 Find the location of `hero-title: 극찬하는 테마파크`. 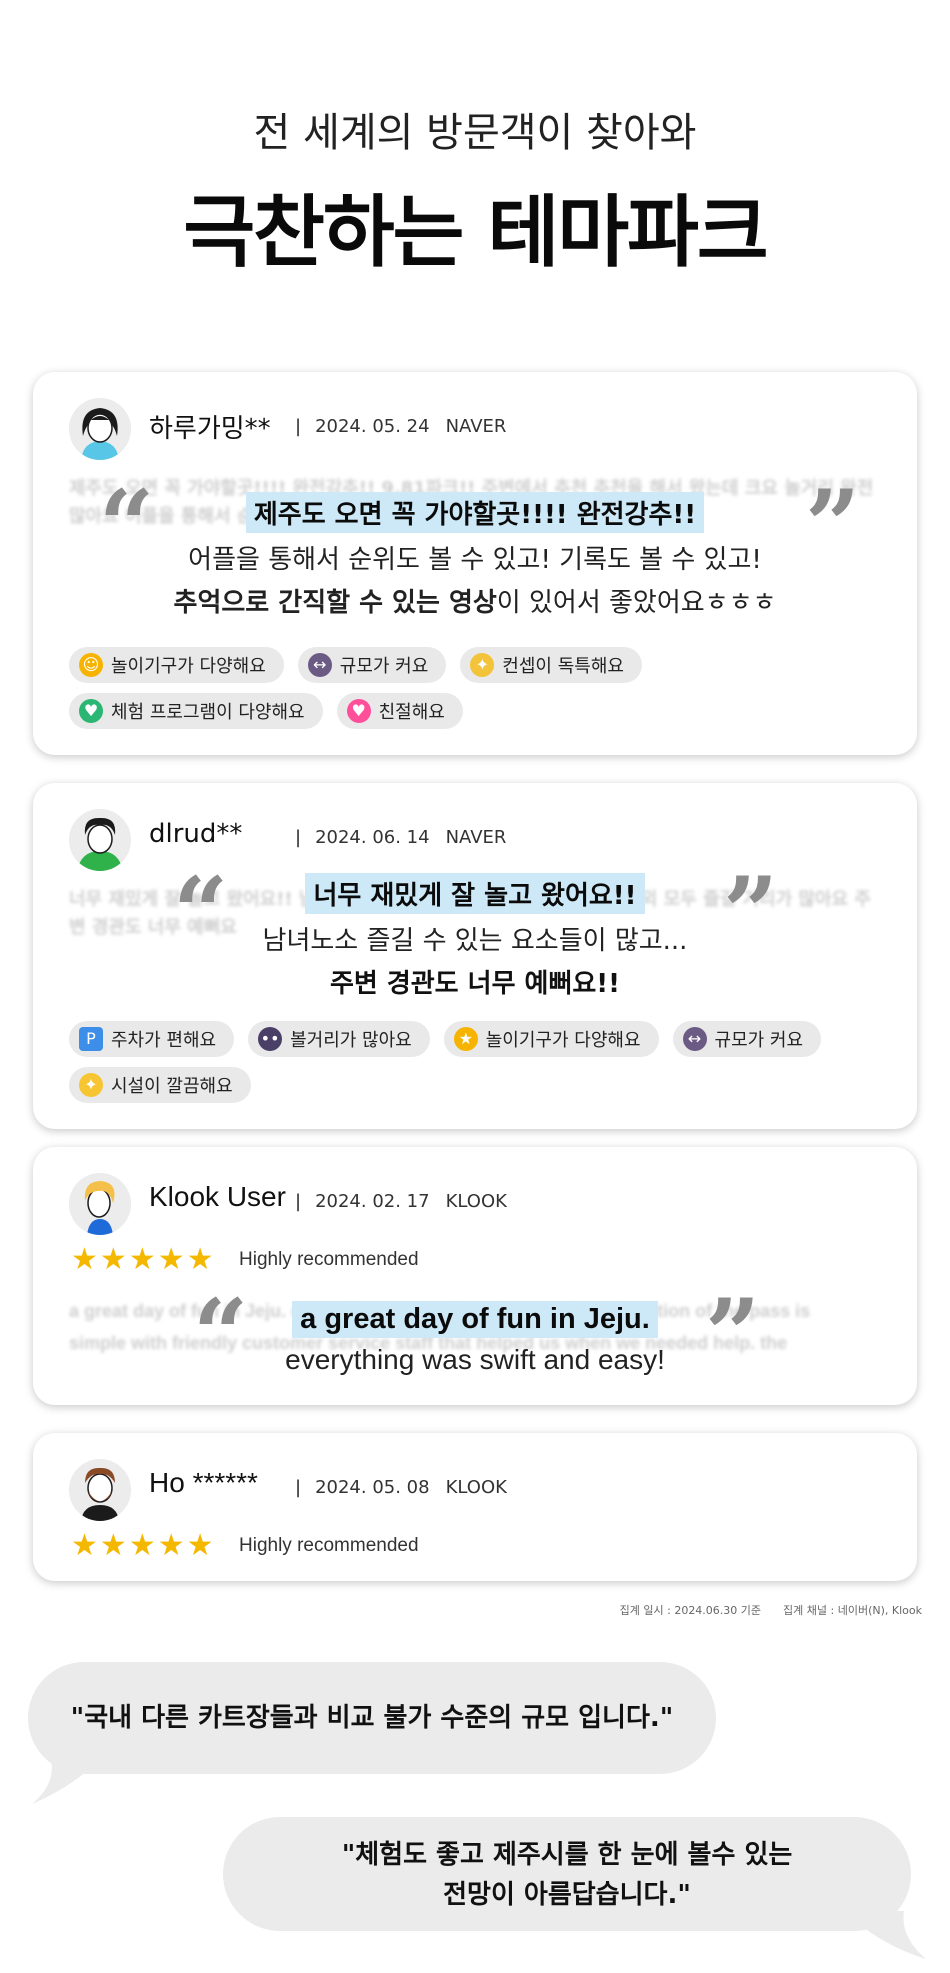

hero-title: 극찬하는 테마파크 is located at coordinates (475, 233).